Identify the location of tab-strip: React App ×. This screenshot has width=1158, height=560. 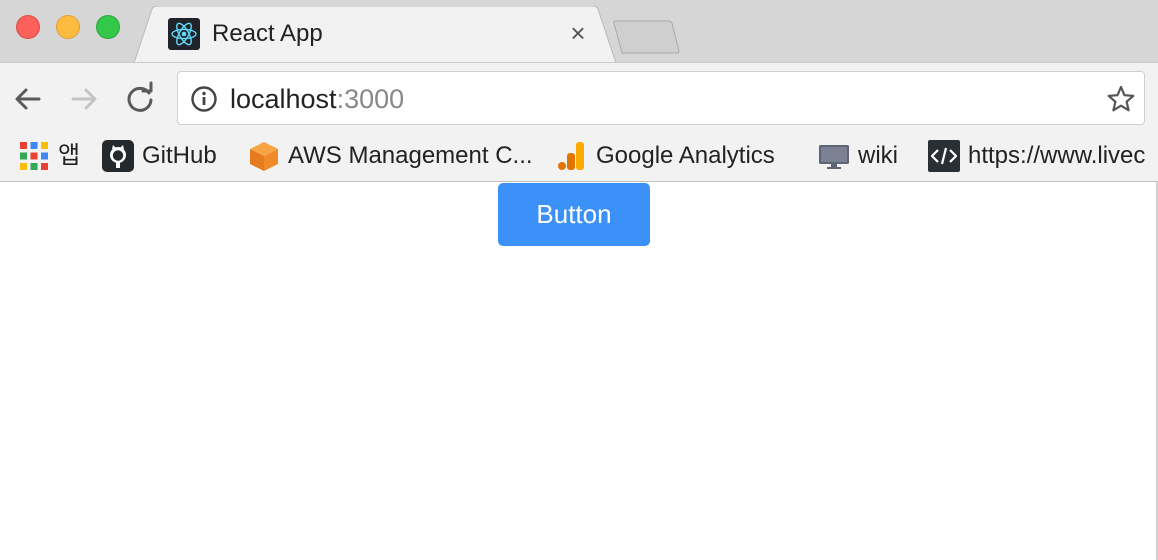
(579, 31).